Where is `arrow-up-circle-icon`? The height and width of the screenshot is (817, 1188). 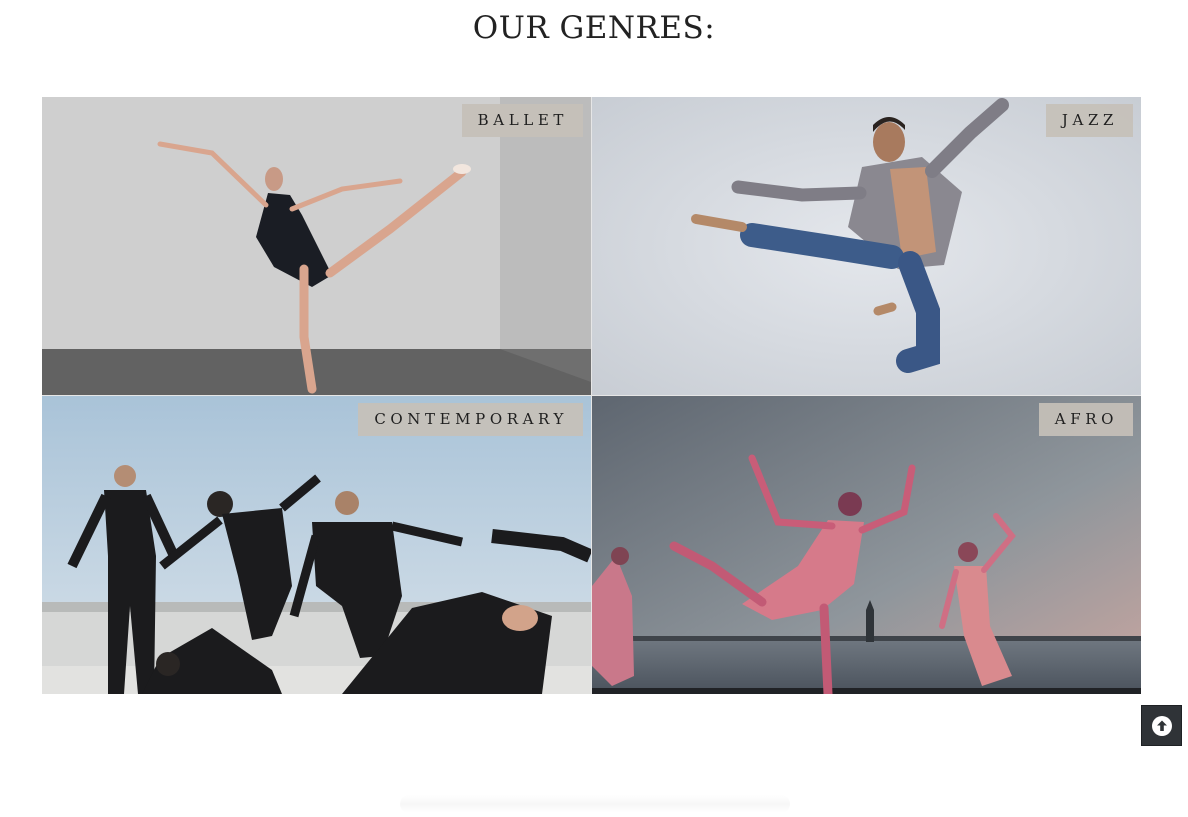
arrow-up-circle-icon is located at coordinates (1161, 725).